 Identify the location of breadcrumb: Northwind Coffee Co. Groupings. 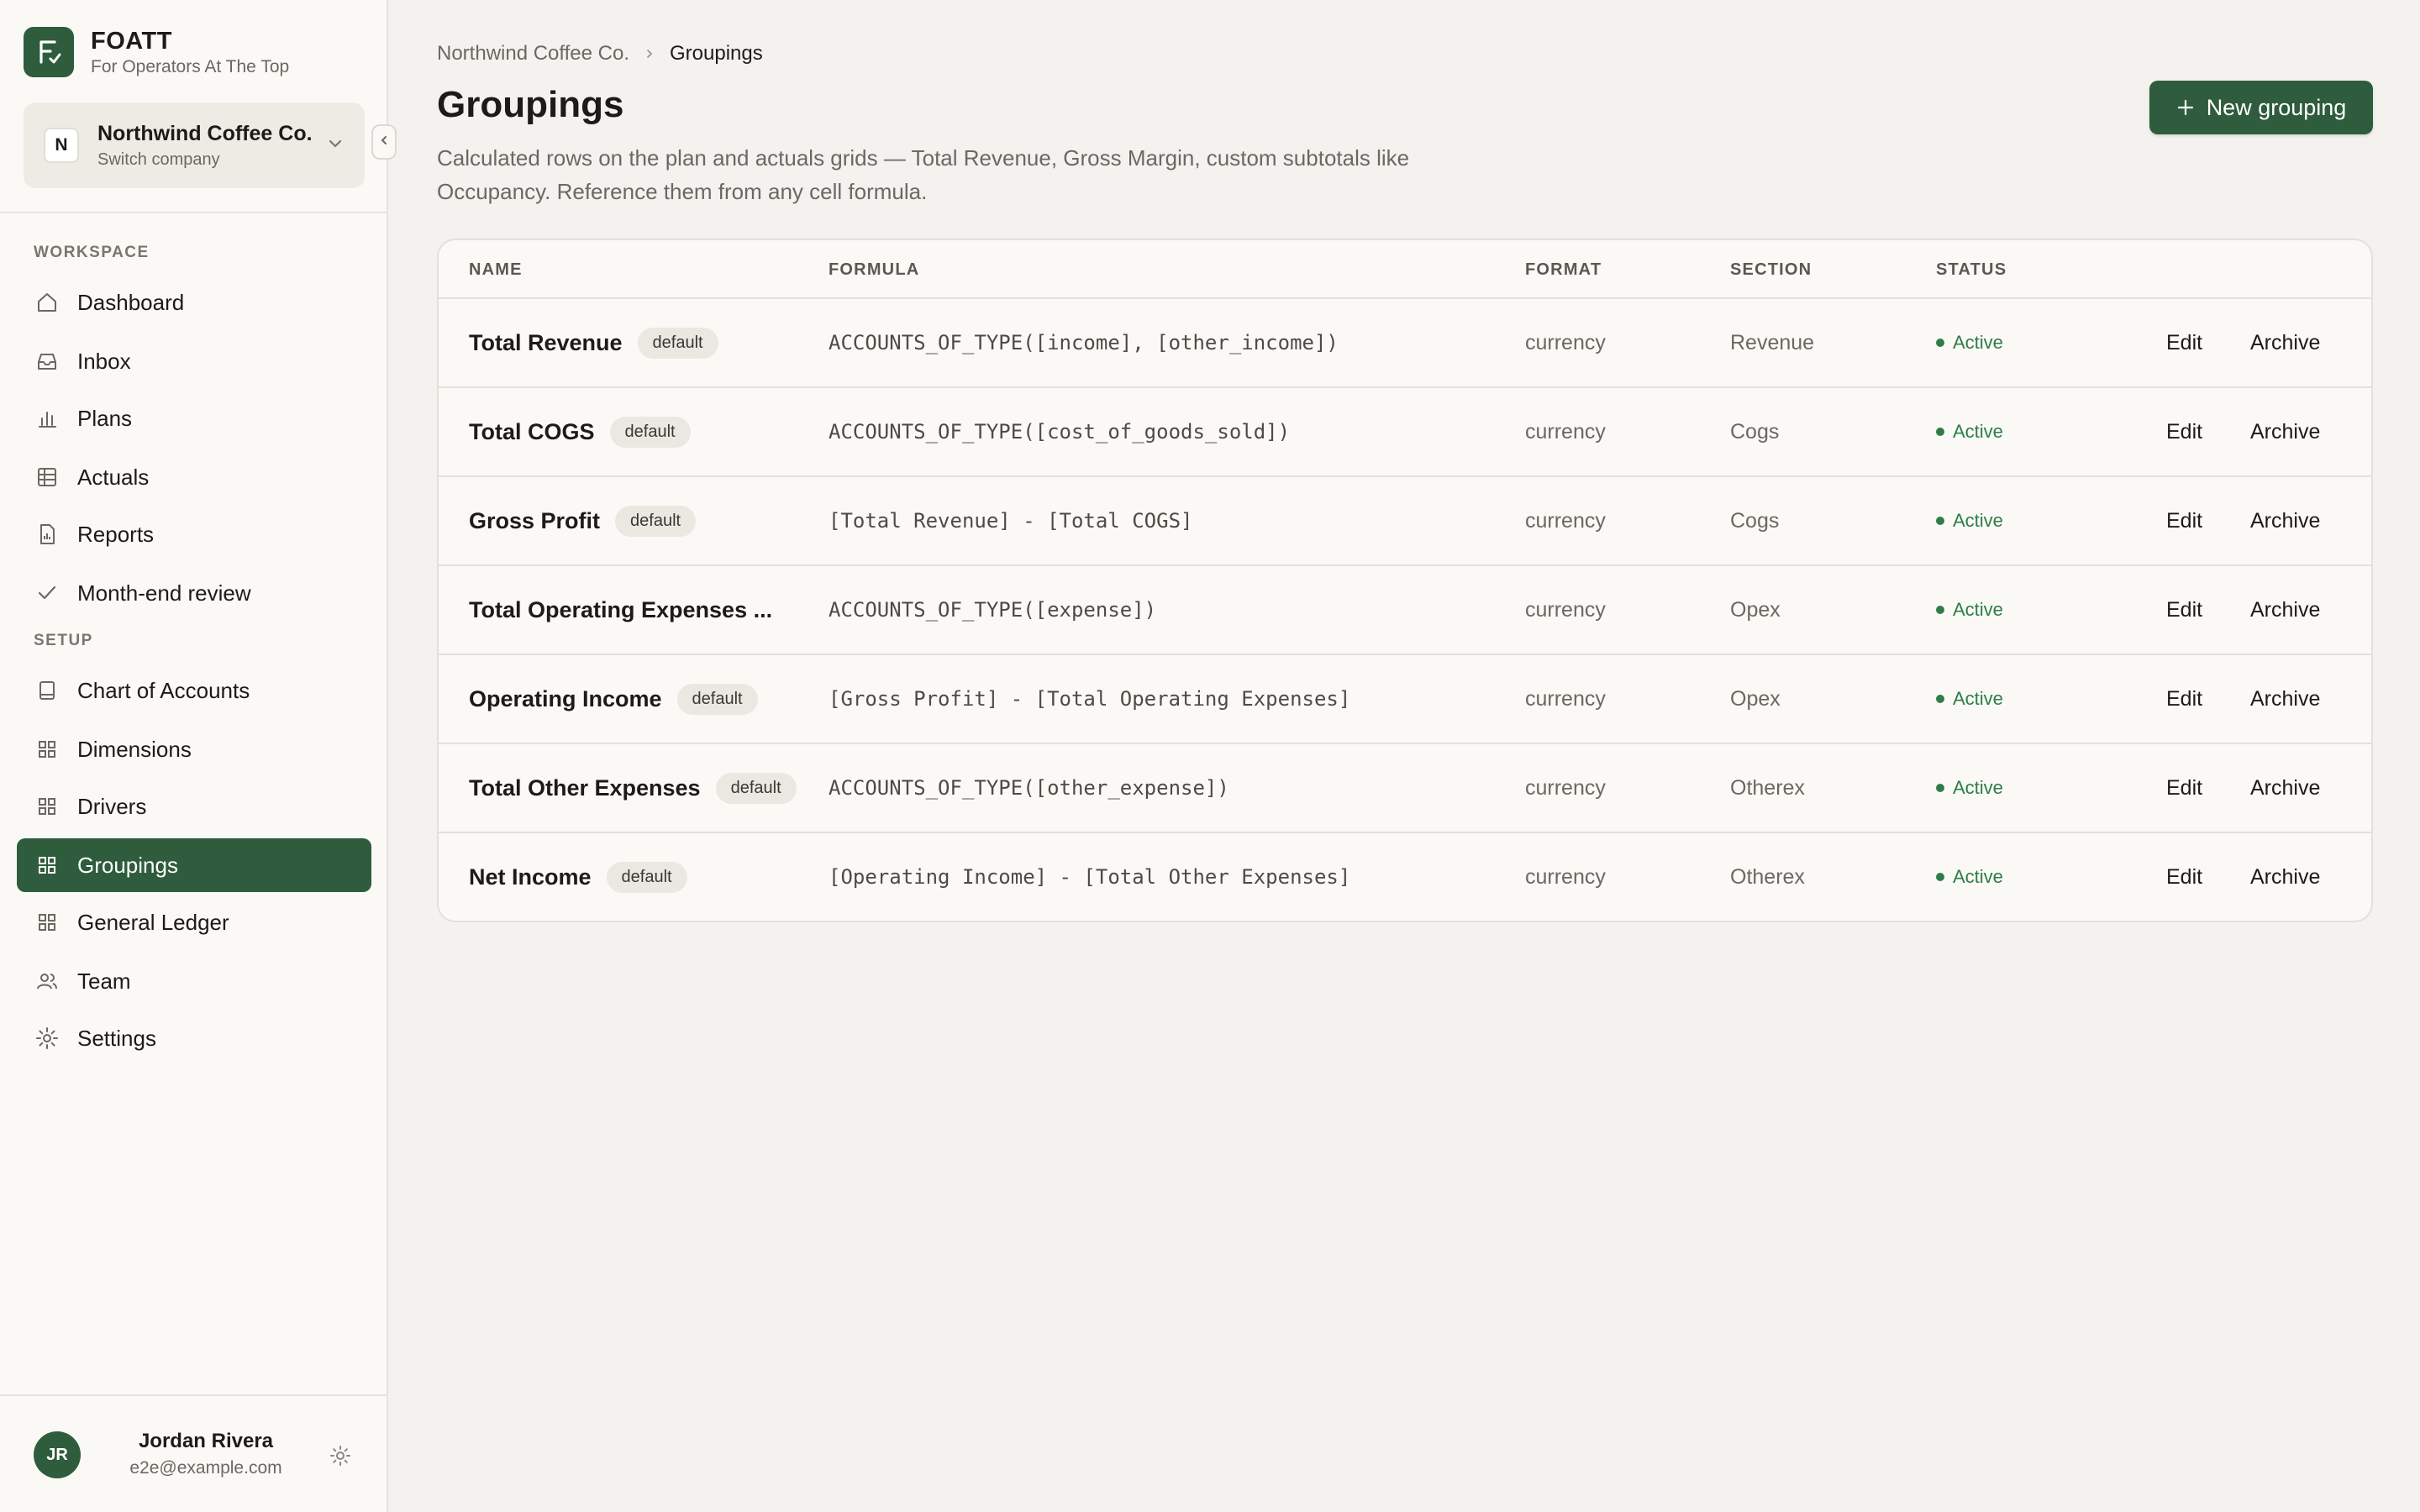
(600, 54).